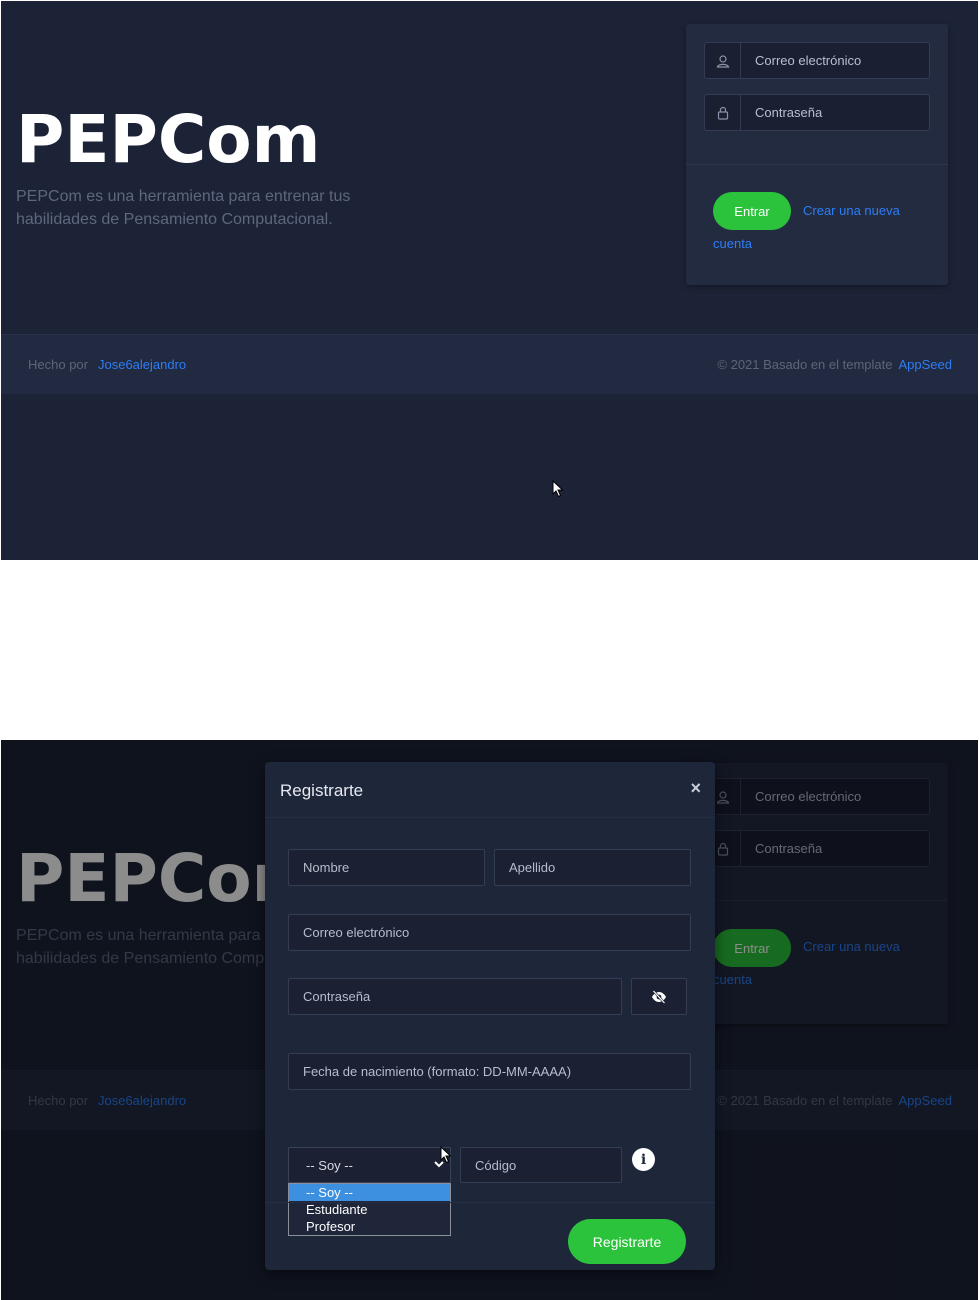 The height and width of the screenshot is (1300, 979). I want to click on lock-icon, so click(723, 112).